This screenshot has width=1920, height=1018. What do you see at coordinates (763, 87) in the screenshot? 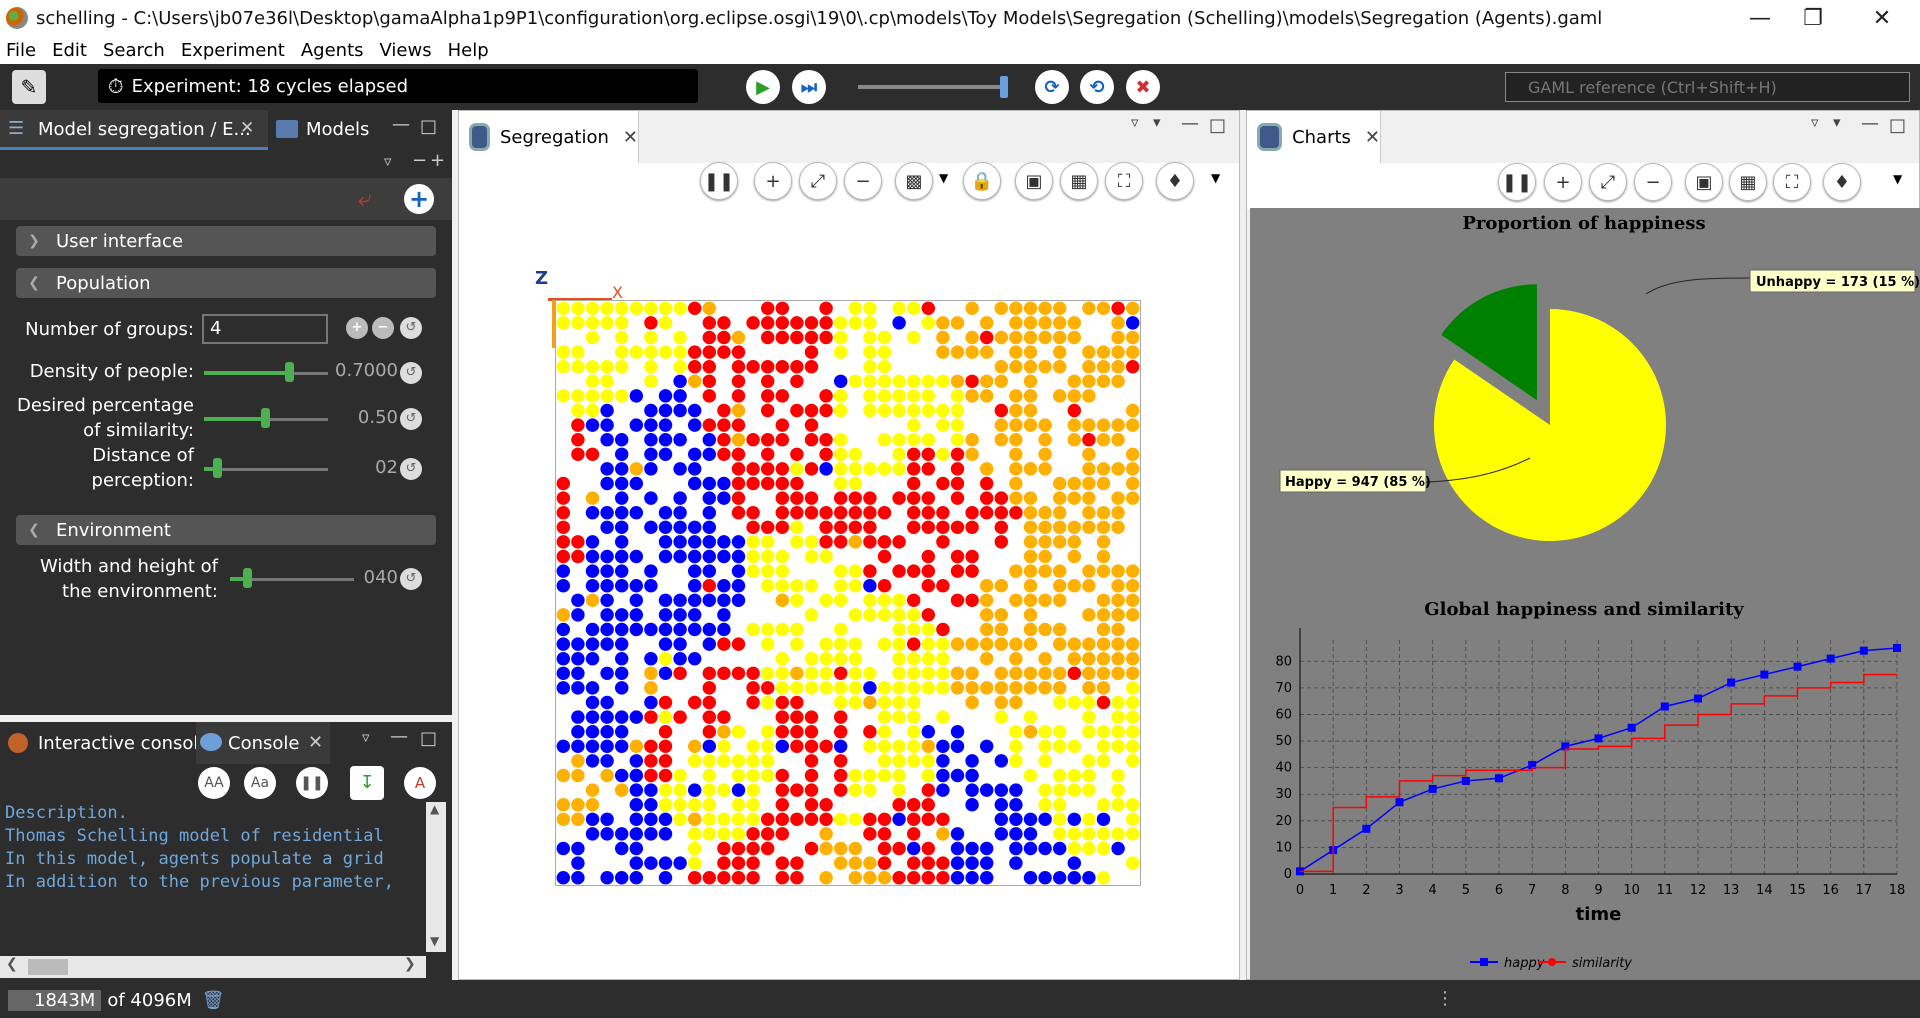
I see `play-button: ▶` at bounding box center [763, 87].